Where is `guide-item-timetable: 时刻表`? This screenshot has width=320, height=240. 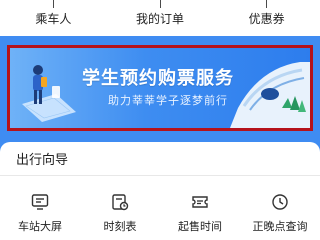
guide-item-timetable: 时刻表 is located at coordinates (120, 213).